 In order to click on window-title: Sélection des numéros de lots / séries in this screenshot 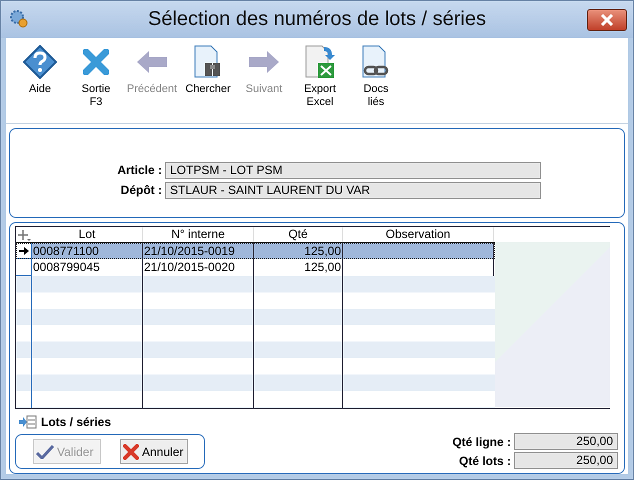, I will do `click(317, 19)`.